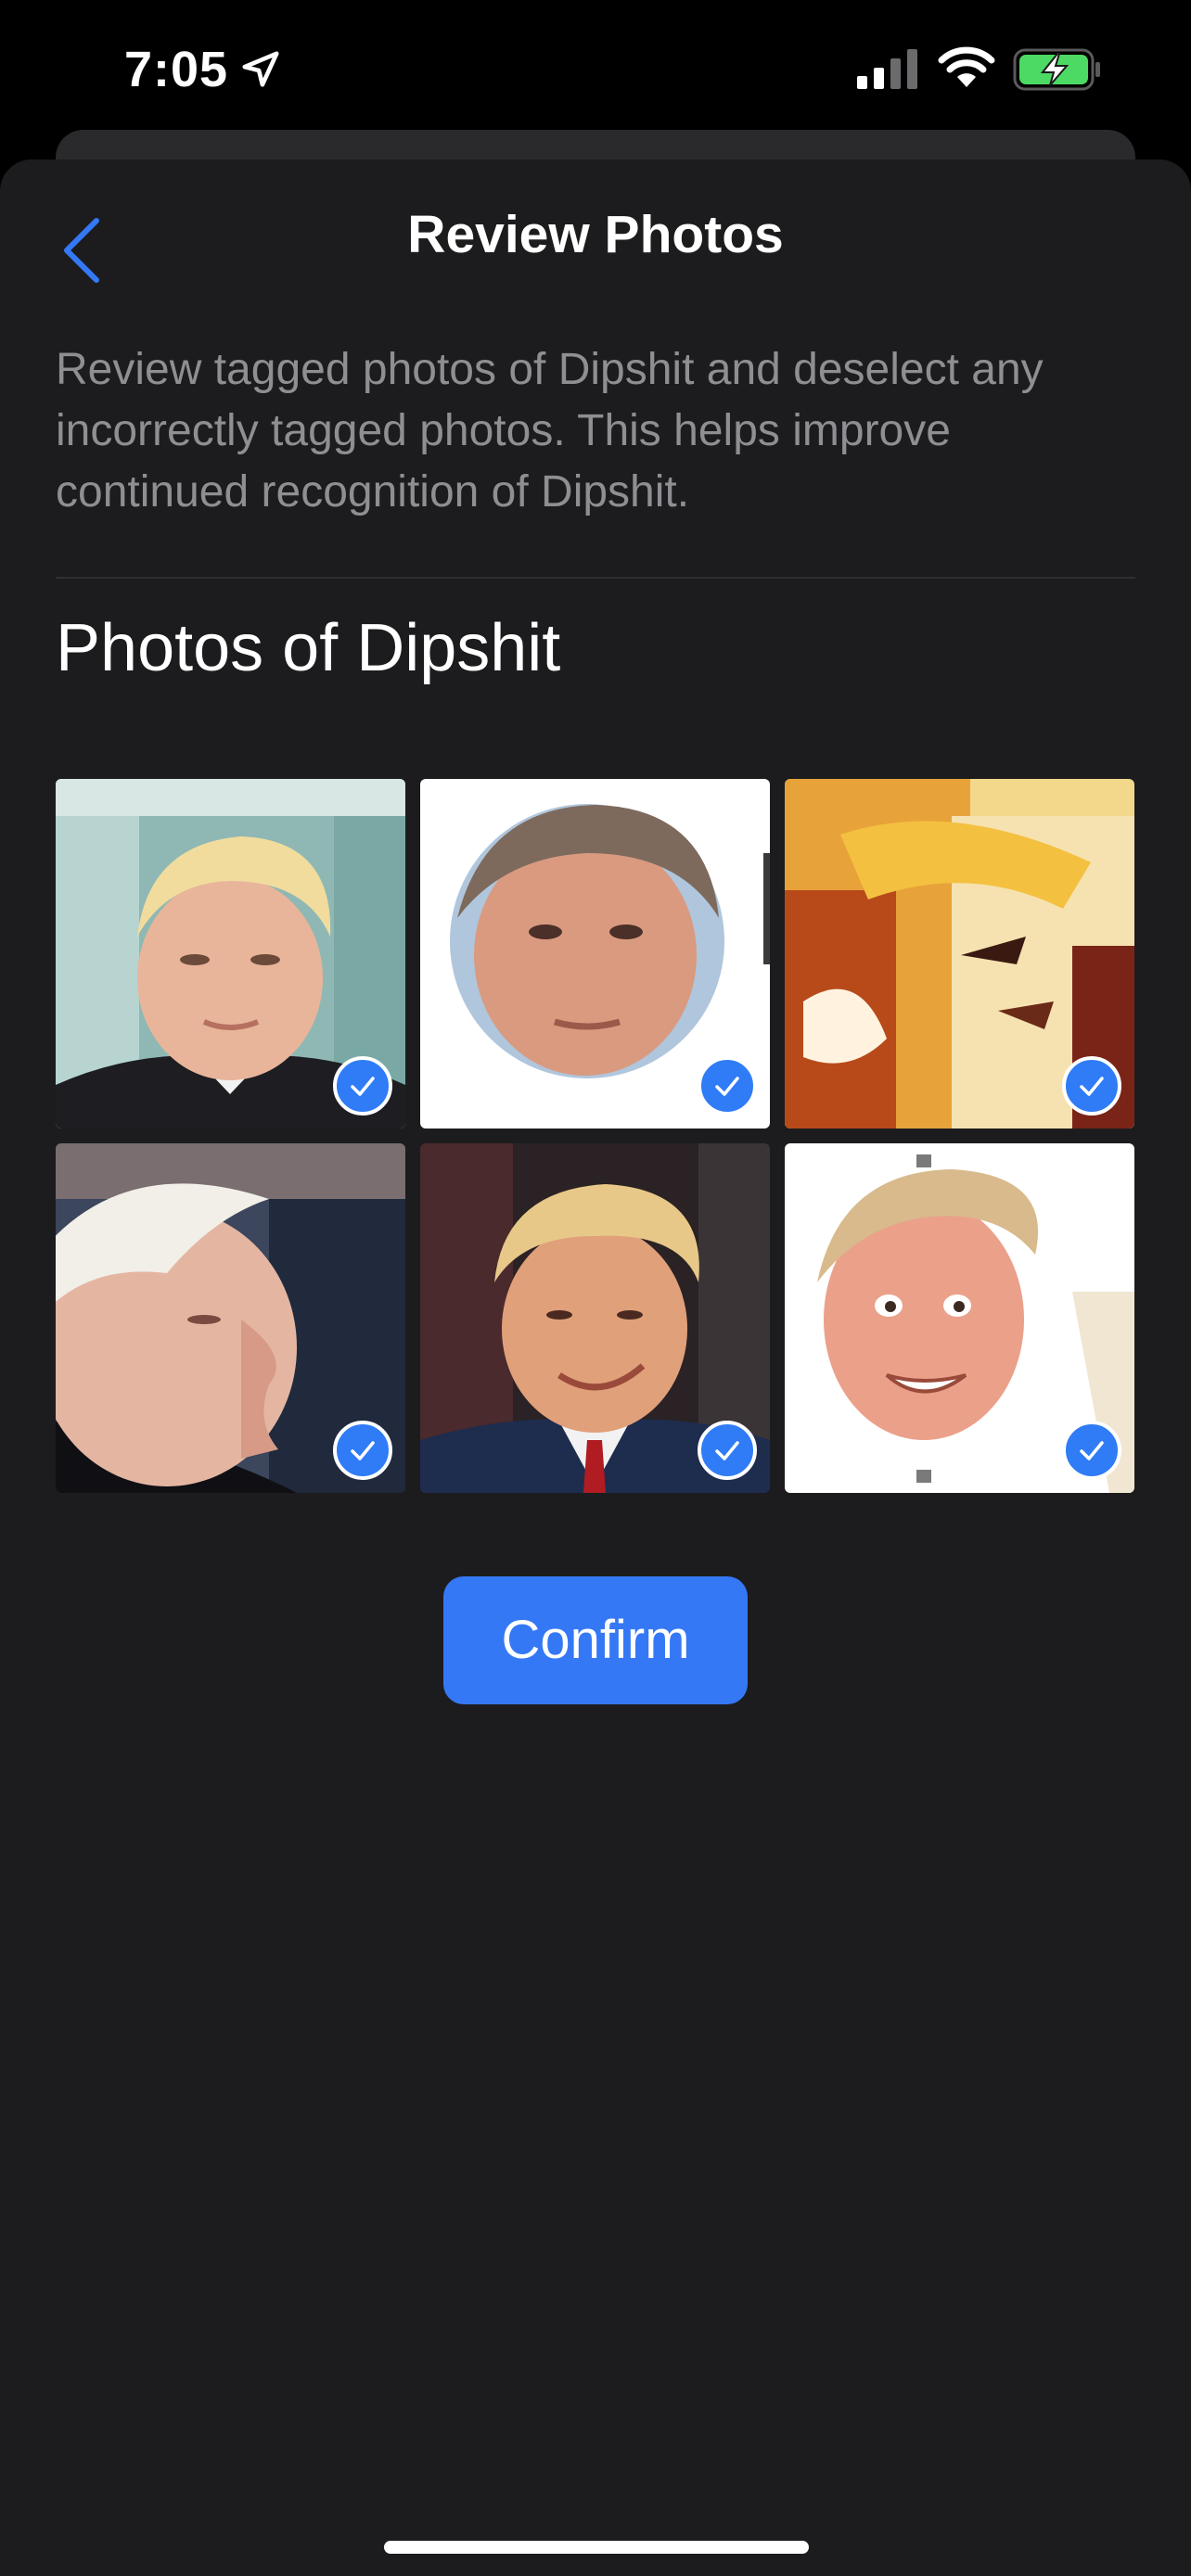 This screenshot has width=1191, height=2576. What do you see at coordinates (177, 69) in the screenshot?
I see `status-time: 7:05` at bounding box center [177, 69].